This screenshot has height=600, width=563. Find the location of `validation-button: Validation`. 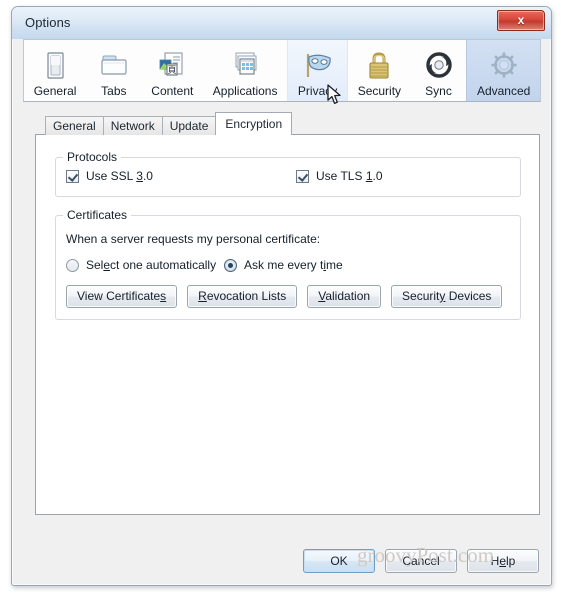

validation-button: Validation is located at coordinates (344, 296).